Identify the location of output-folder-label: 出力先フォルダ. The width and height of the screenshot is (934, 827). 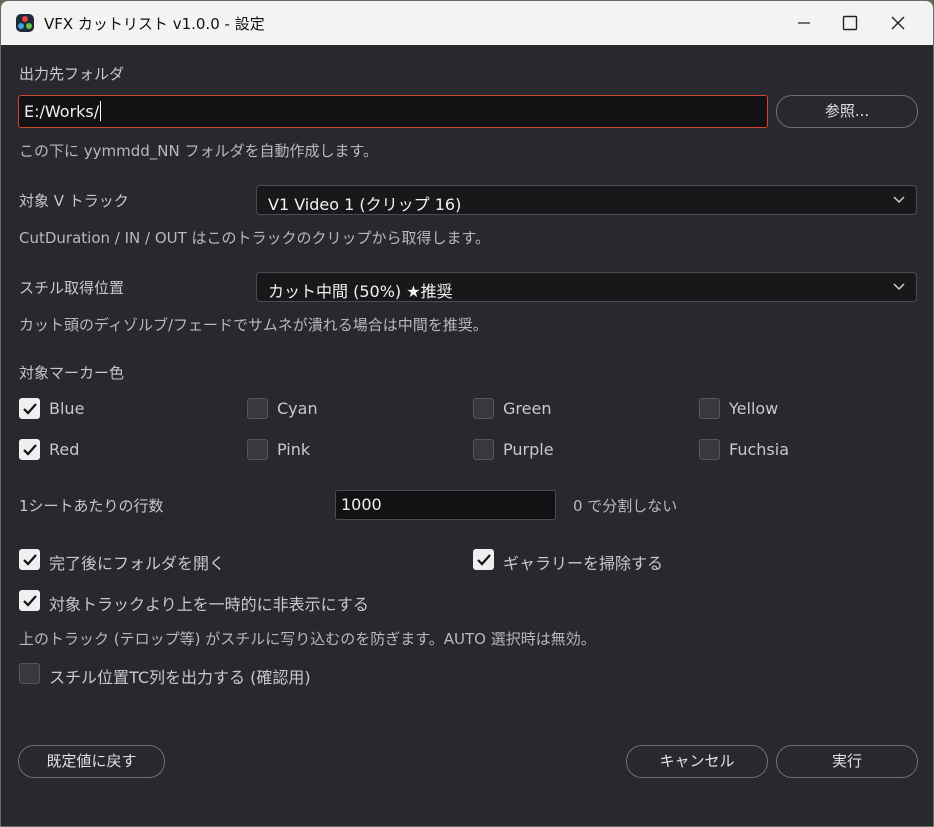
(72, 74).